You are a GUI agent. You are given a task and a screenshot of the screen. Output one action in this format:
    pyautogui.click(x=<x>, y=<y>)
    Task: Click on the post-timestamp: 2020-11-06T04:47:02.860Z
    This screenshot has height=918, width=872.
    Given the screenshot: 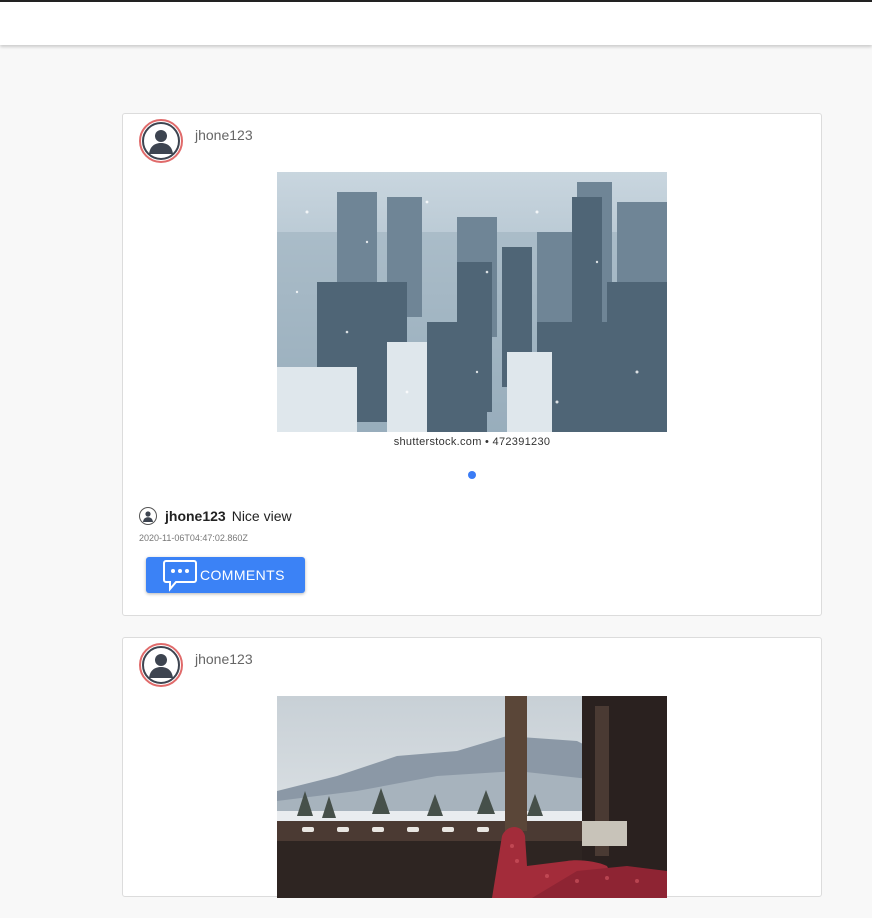 What is the action you would take?
    pyautogui.click(x=193, y=538)
    